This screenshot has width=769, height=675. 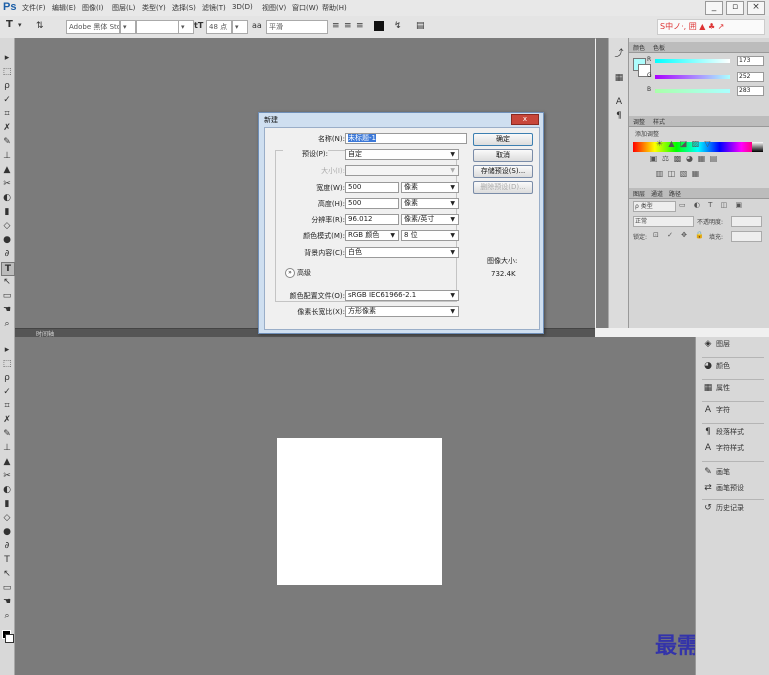 I want to click on gradient-tool-icon-2: ▮, so click(x=7, y=504).